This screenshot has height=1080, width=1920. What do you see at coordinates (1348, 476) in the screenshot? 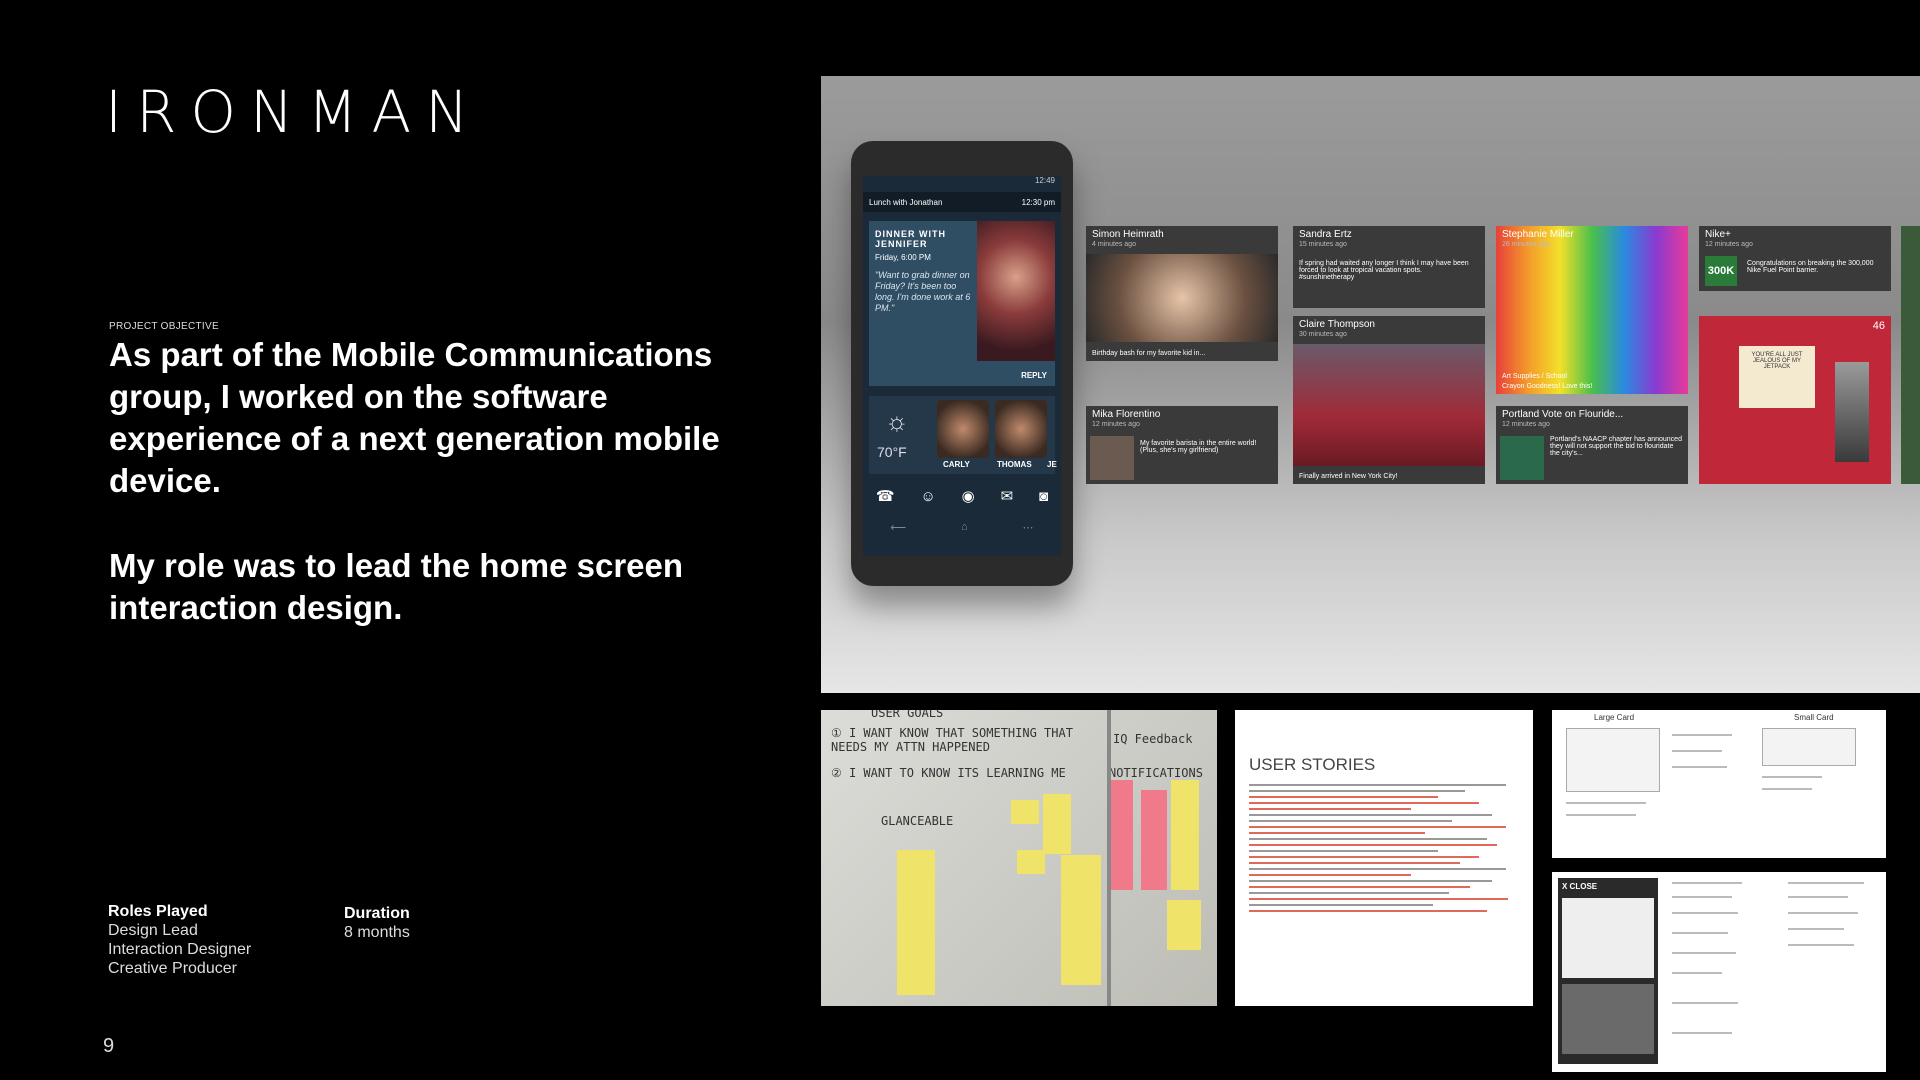
I see `card-caption: Finally arrived in New York City!` at bounding box center [1348, 476].